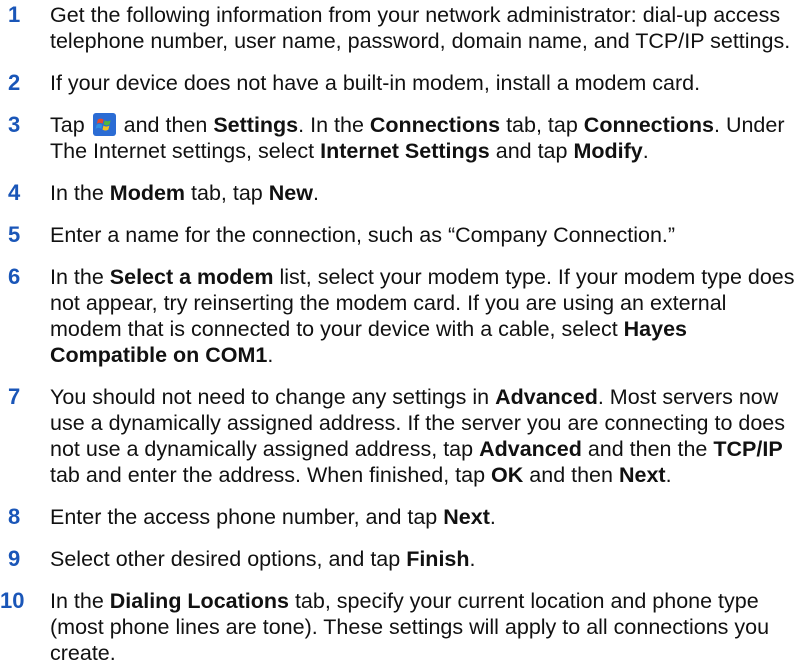 The height and width of the screenshot is (666, 803). I want to click on windows-start-icon, so click(104, 124).